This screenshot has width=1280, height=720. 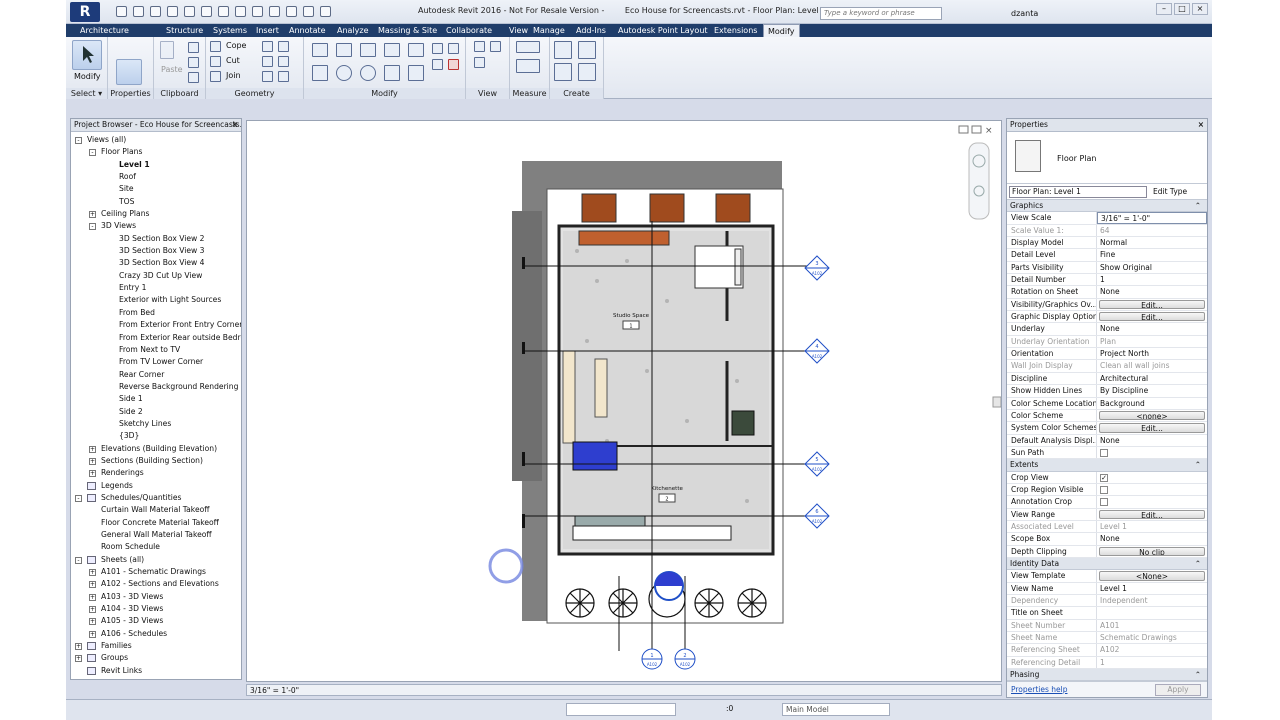 I want to click on property-value: <none>, so click(x=1152, y=415).